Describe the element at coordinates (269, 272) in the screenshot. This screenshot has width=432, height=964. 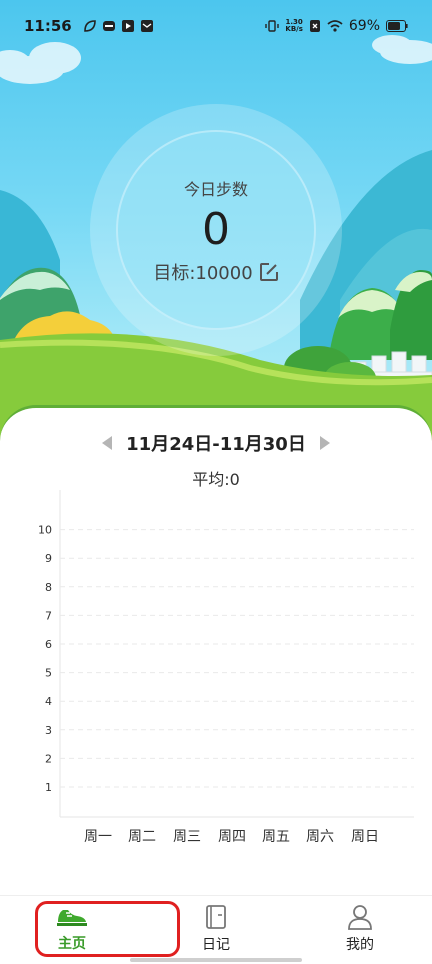
I see `edit-icon` at that location.